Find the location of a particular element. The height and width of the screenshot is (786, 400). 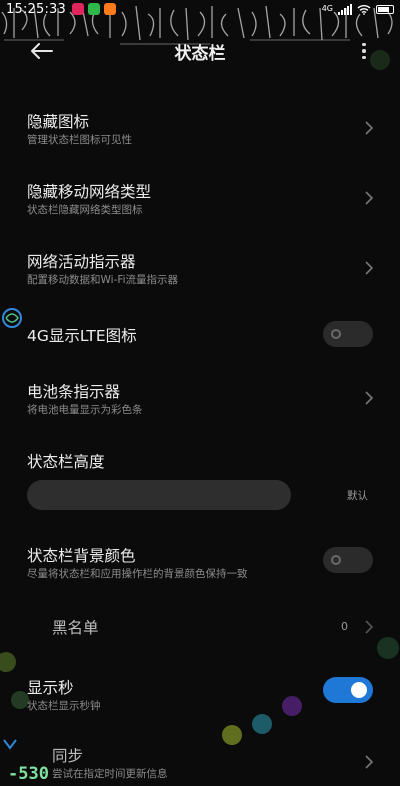

tiktok-icon is located at coordinates (78, 9).